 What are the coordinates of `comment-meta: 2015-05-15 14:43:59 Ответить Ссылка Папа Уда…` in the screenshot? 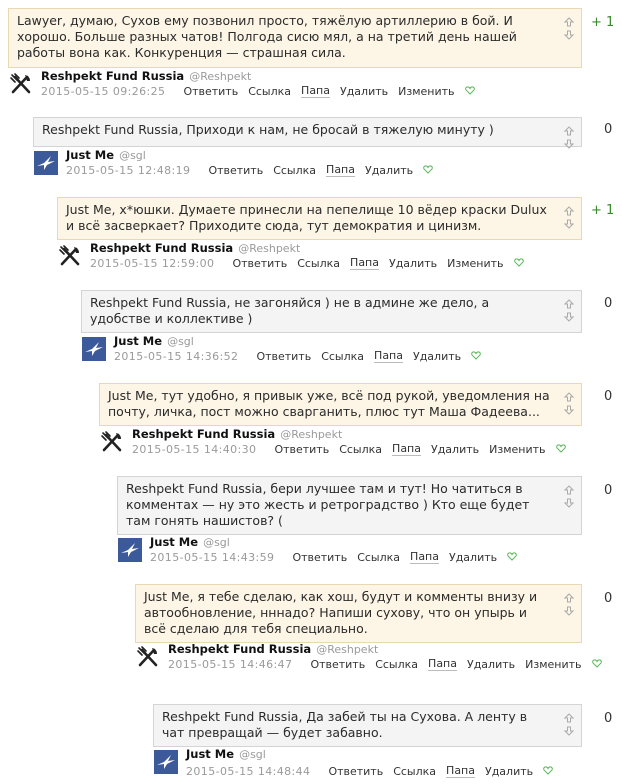 It's located at (333, 557).